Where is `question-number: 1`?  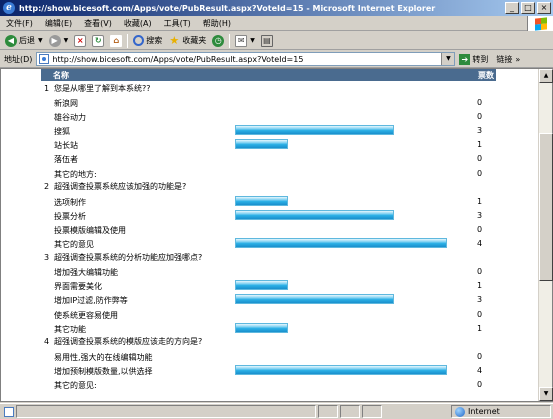 question-number: 1 is located at coordinates (47, 88).